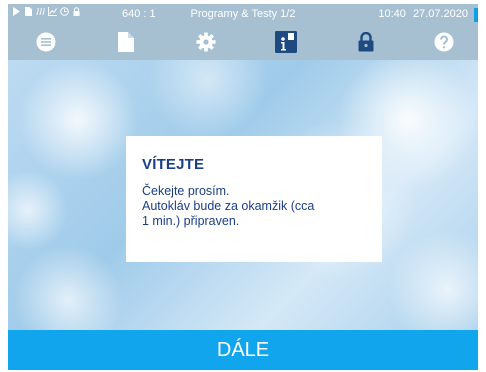  What do you see at coordinates (243, 42) in the screenshot?
I see `toolbar` at bounding box center [243, 42].